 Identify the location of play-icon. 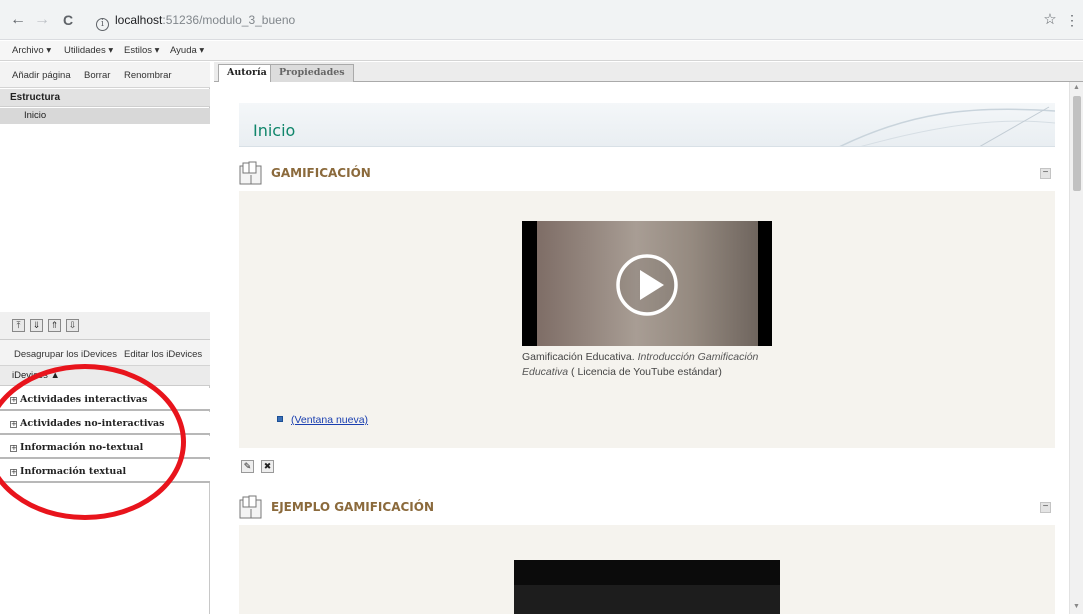
(647, 285).